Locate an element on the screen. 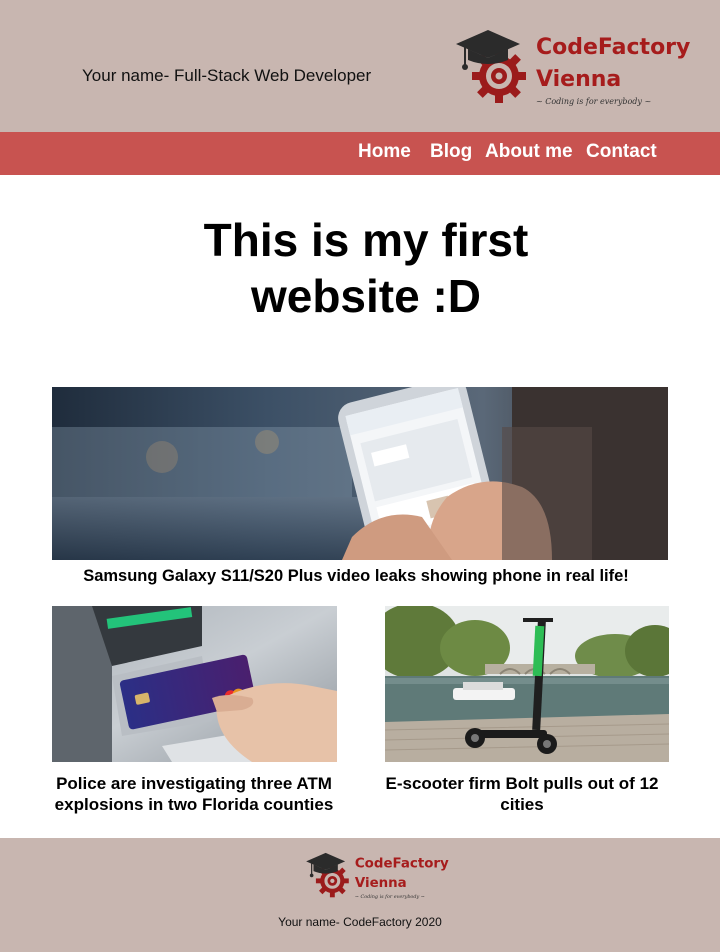 The width and height of the screenshot is (720, 952). nav-contact-link: Contact is located at coordinates (621, 152).